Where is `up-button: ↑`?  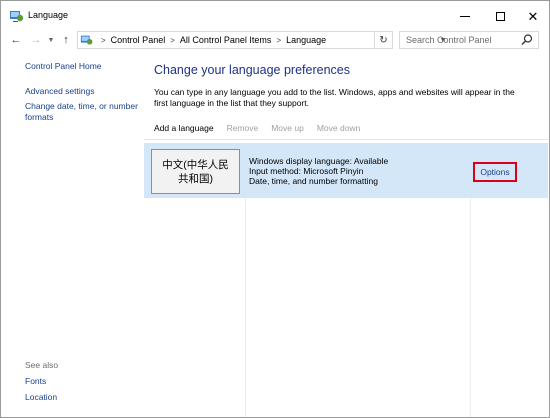 up-button: ↑ is located at coordinates (66, 40).